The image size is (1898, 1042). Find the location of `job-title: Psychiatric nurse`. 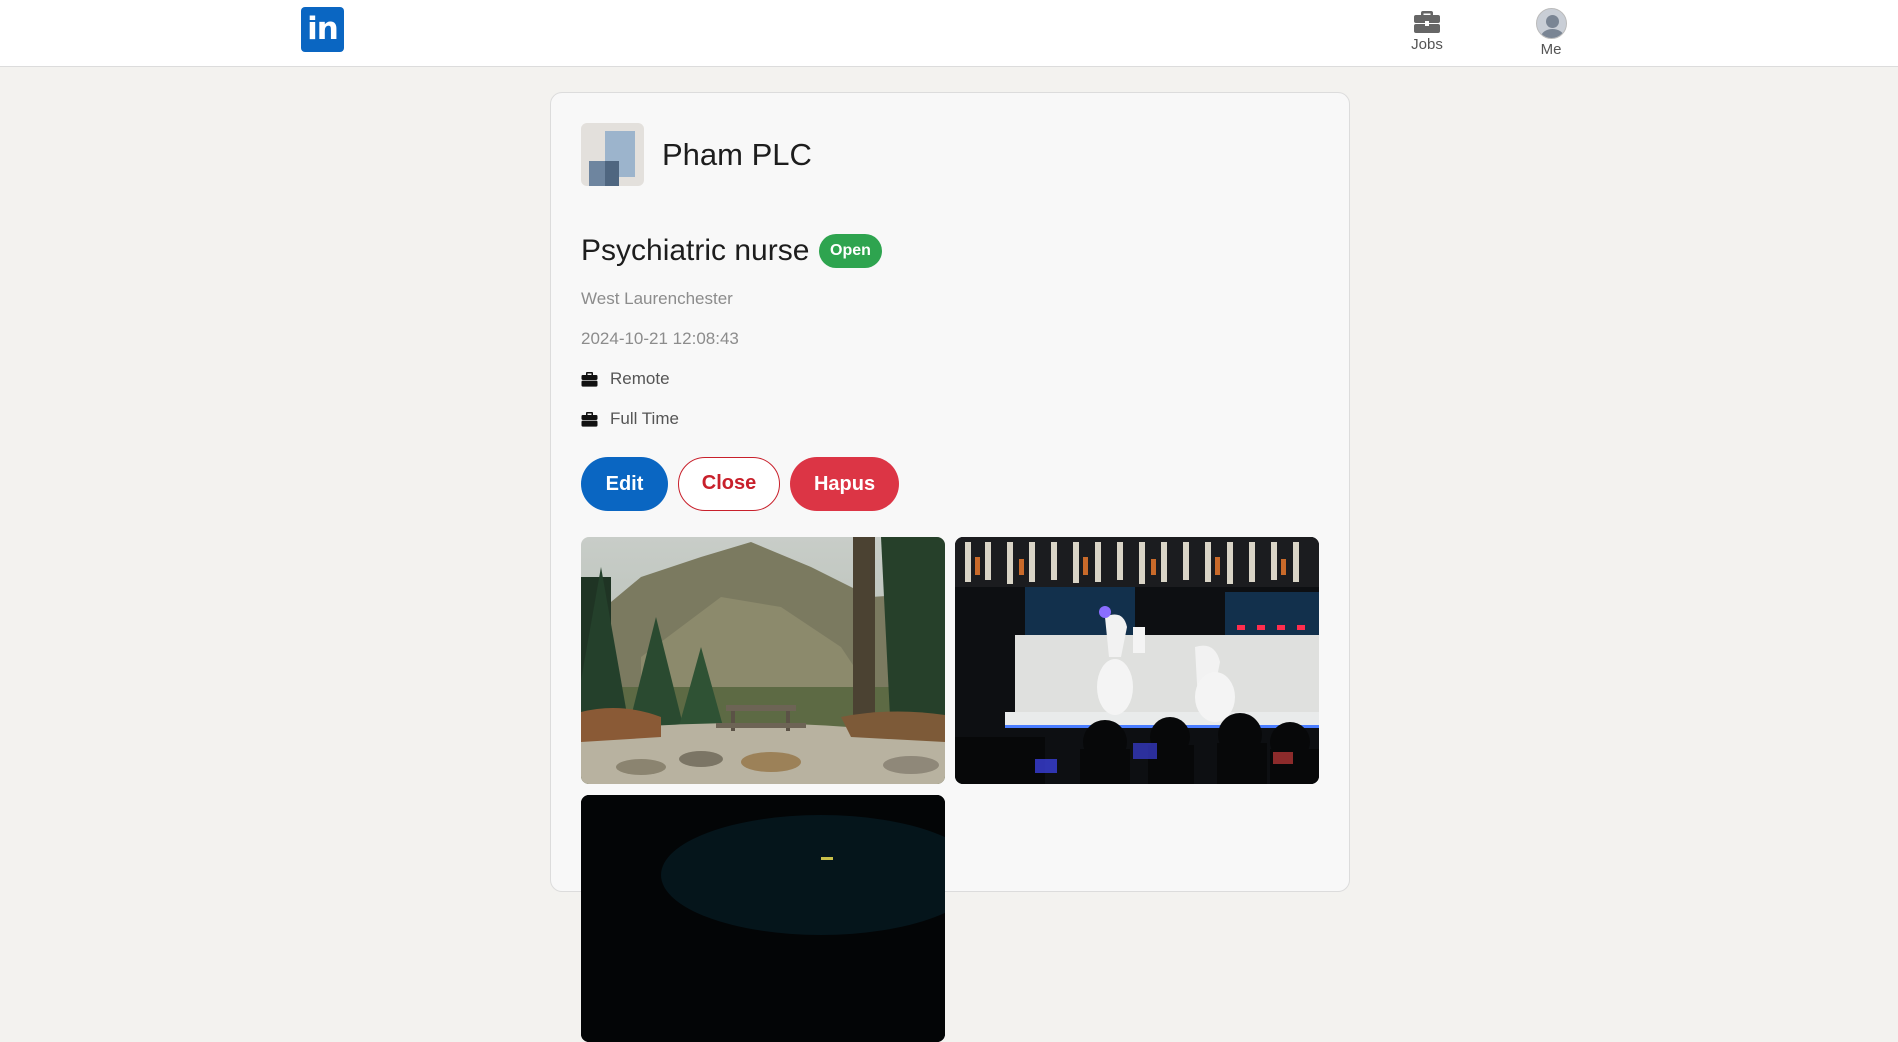

job-title: Psychiatric nurse is located at coordinates (695, 250).